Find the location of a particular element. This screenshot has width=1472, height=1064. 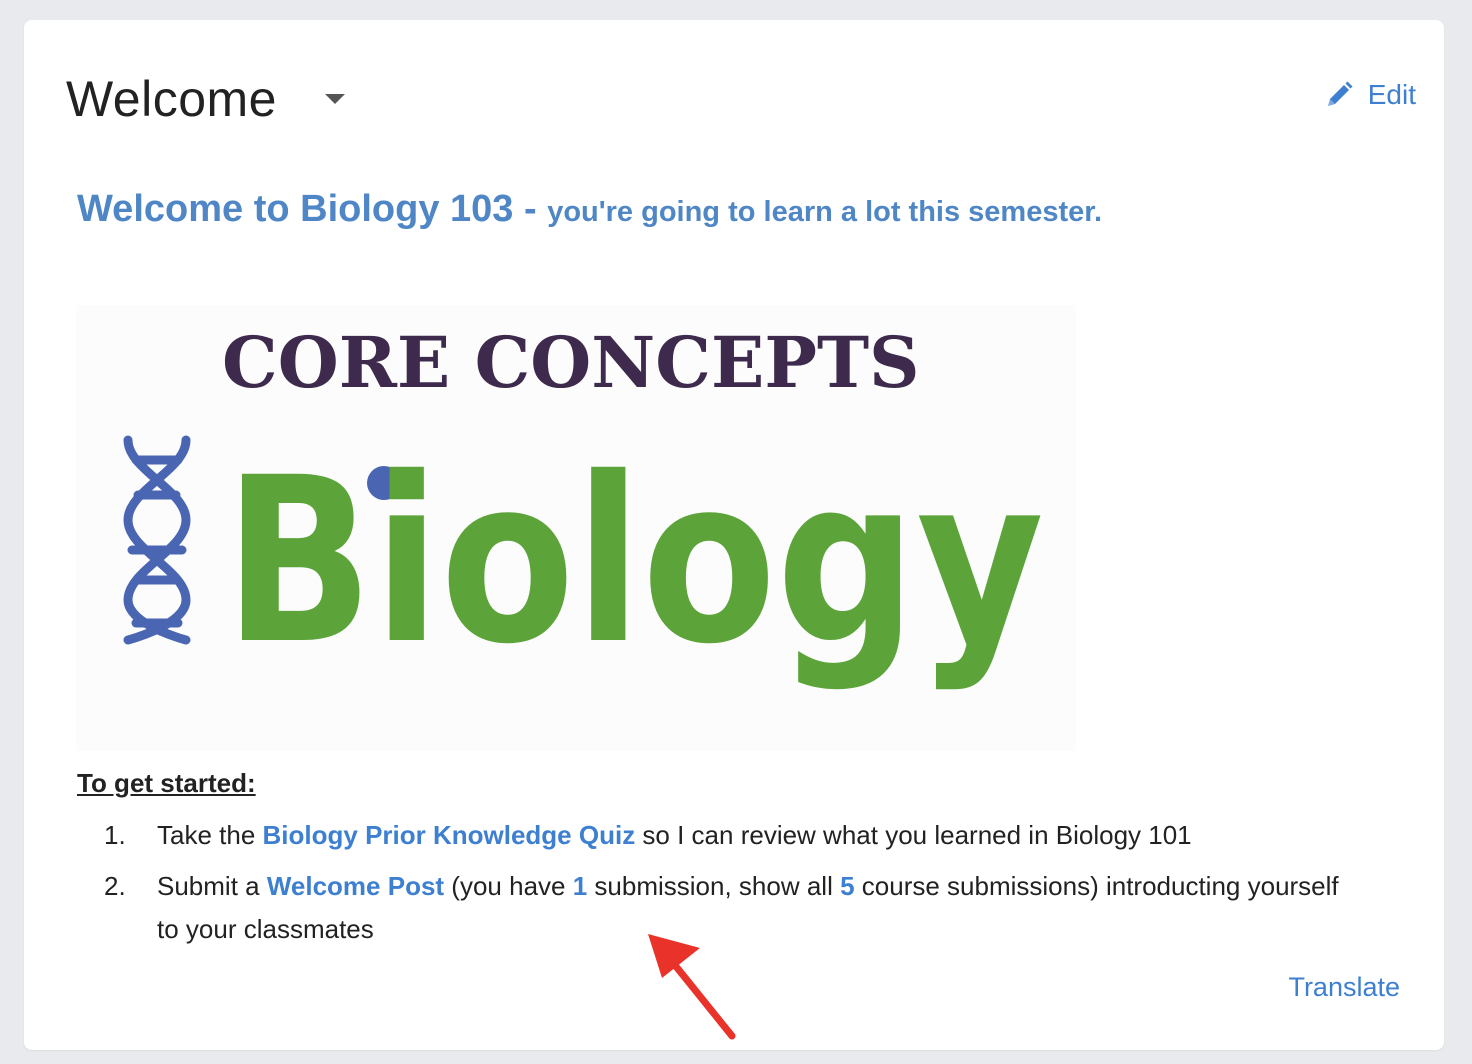

annotation-arrow-icon is located at coordinates (692, 987).